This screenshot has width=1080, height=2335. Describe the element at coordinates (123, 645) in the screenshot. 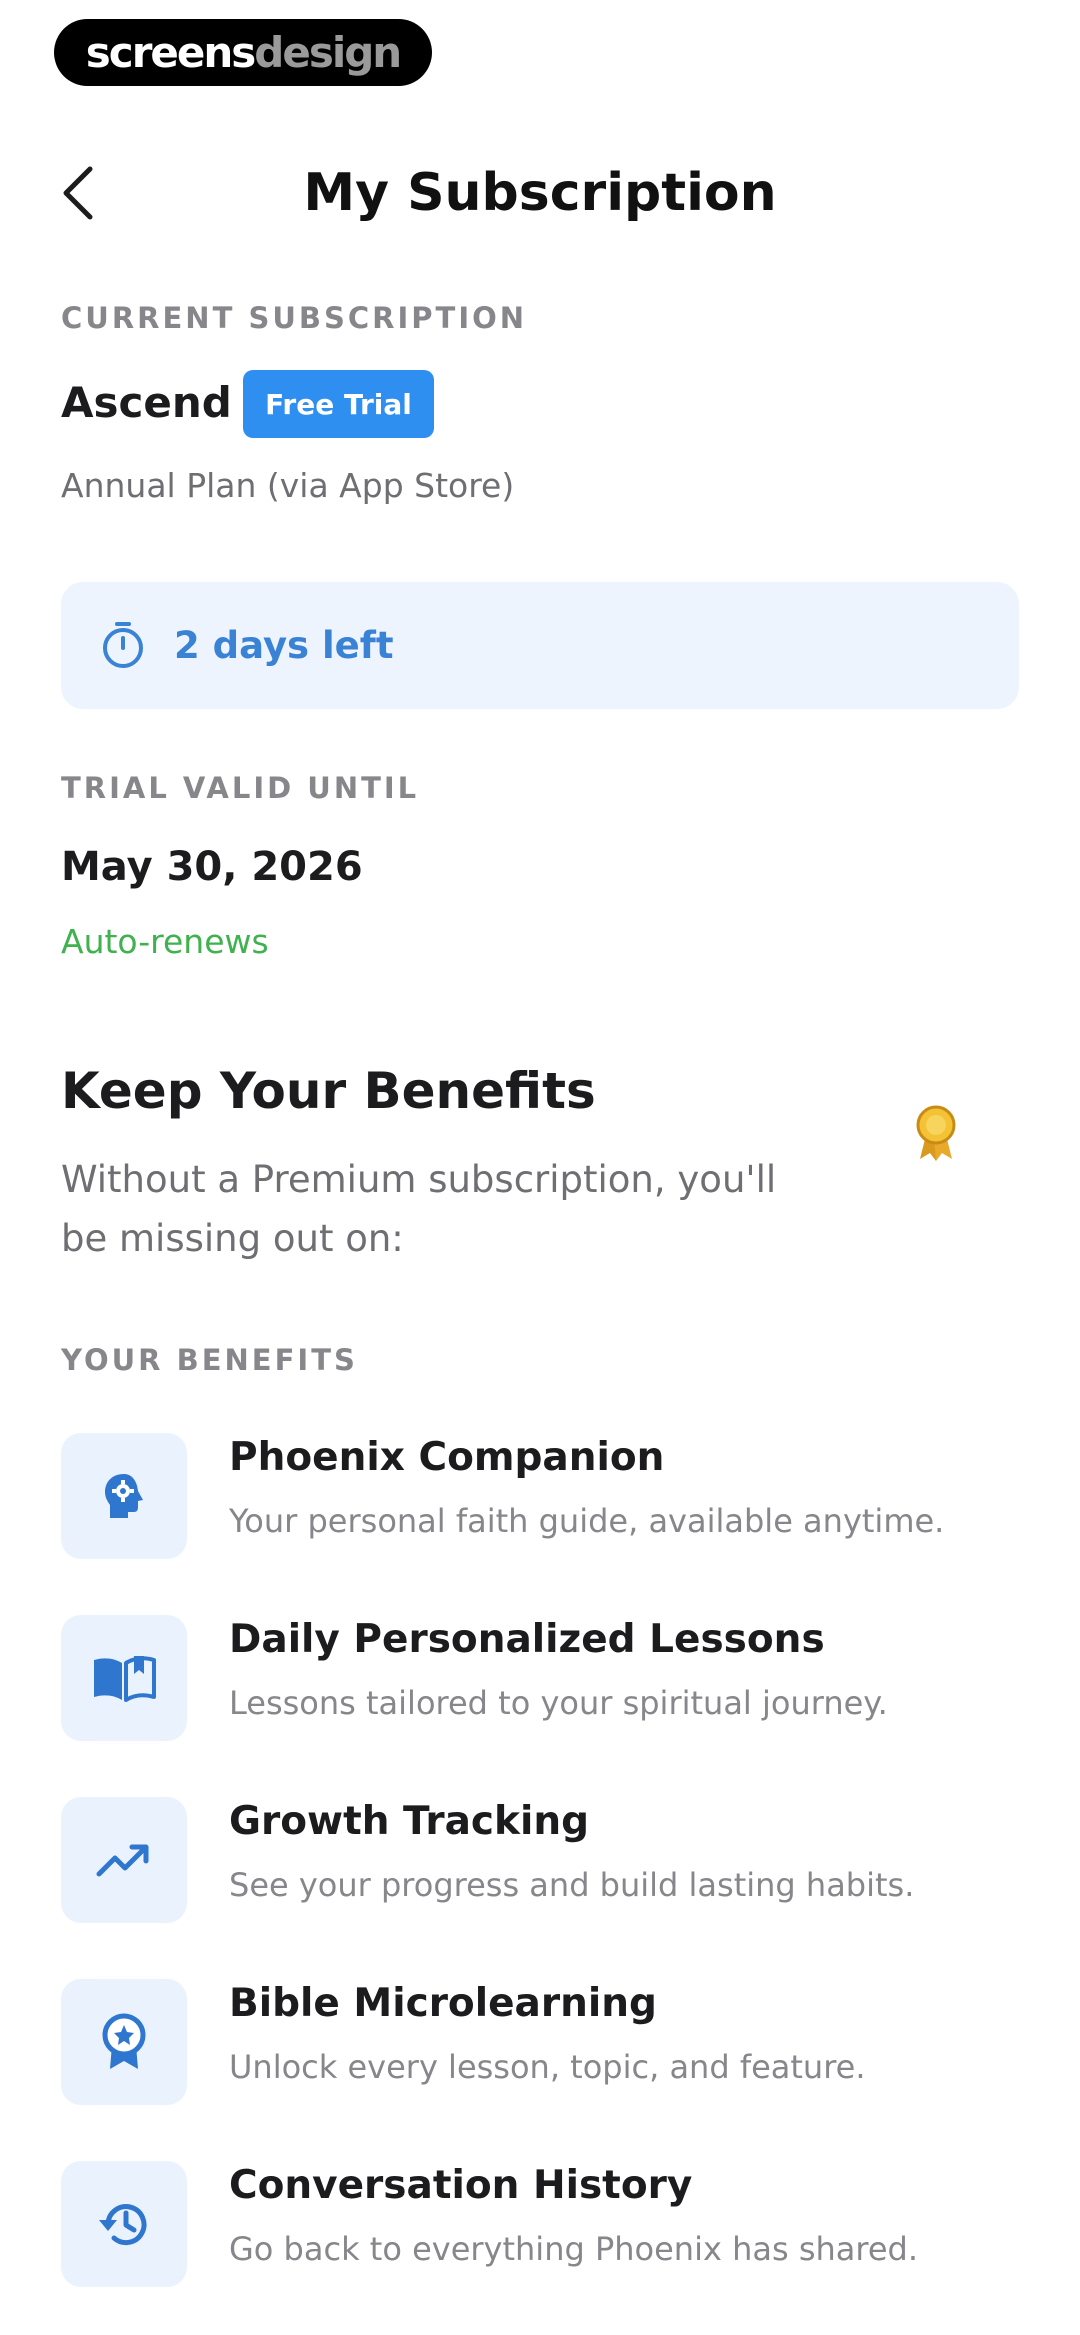

I see `stopwatch-icon` at that location.